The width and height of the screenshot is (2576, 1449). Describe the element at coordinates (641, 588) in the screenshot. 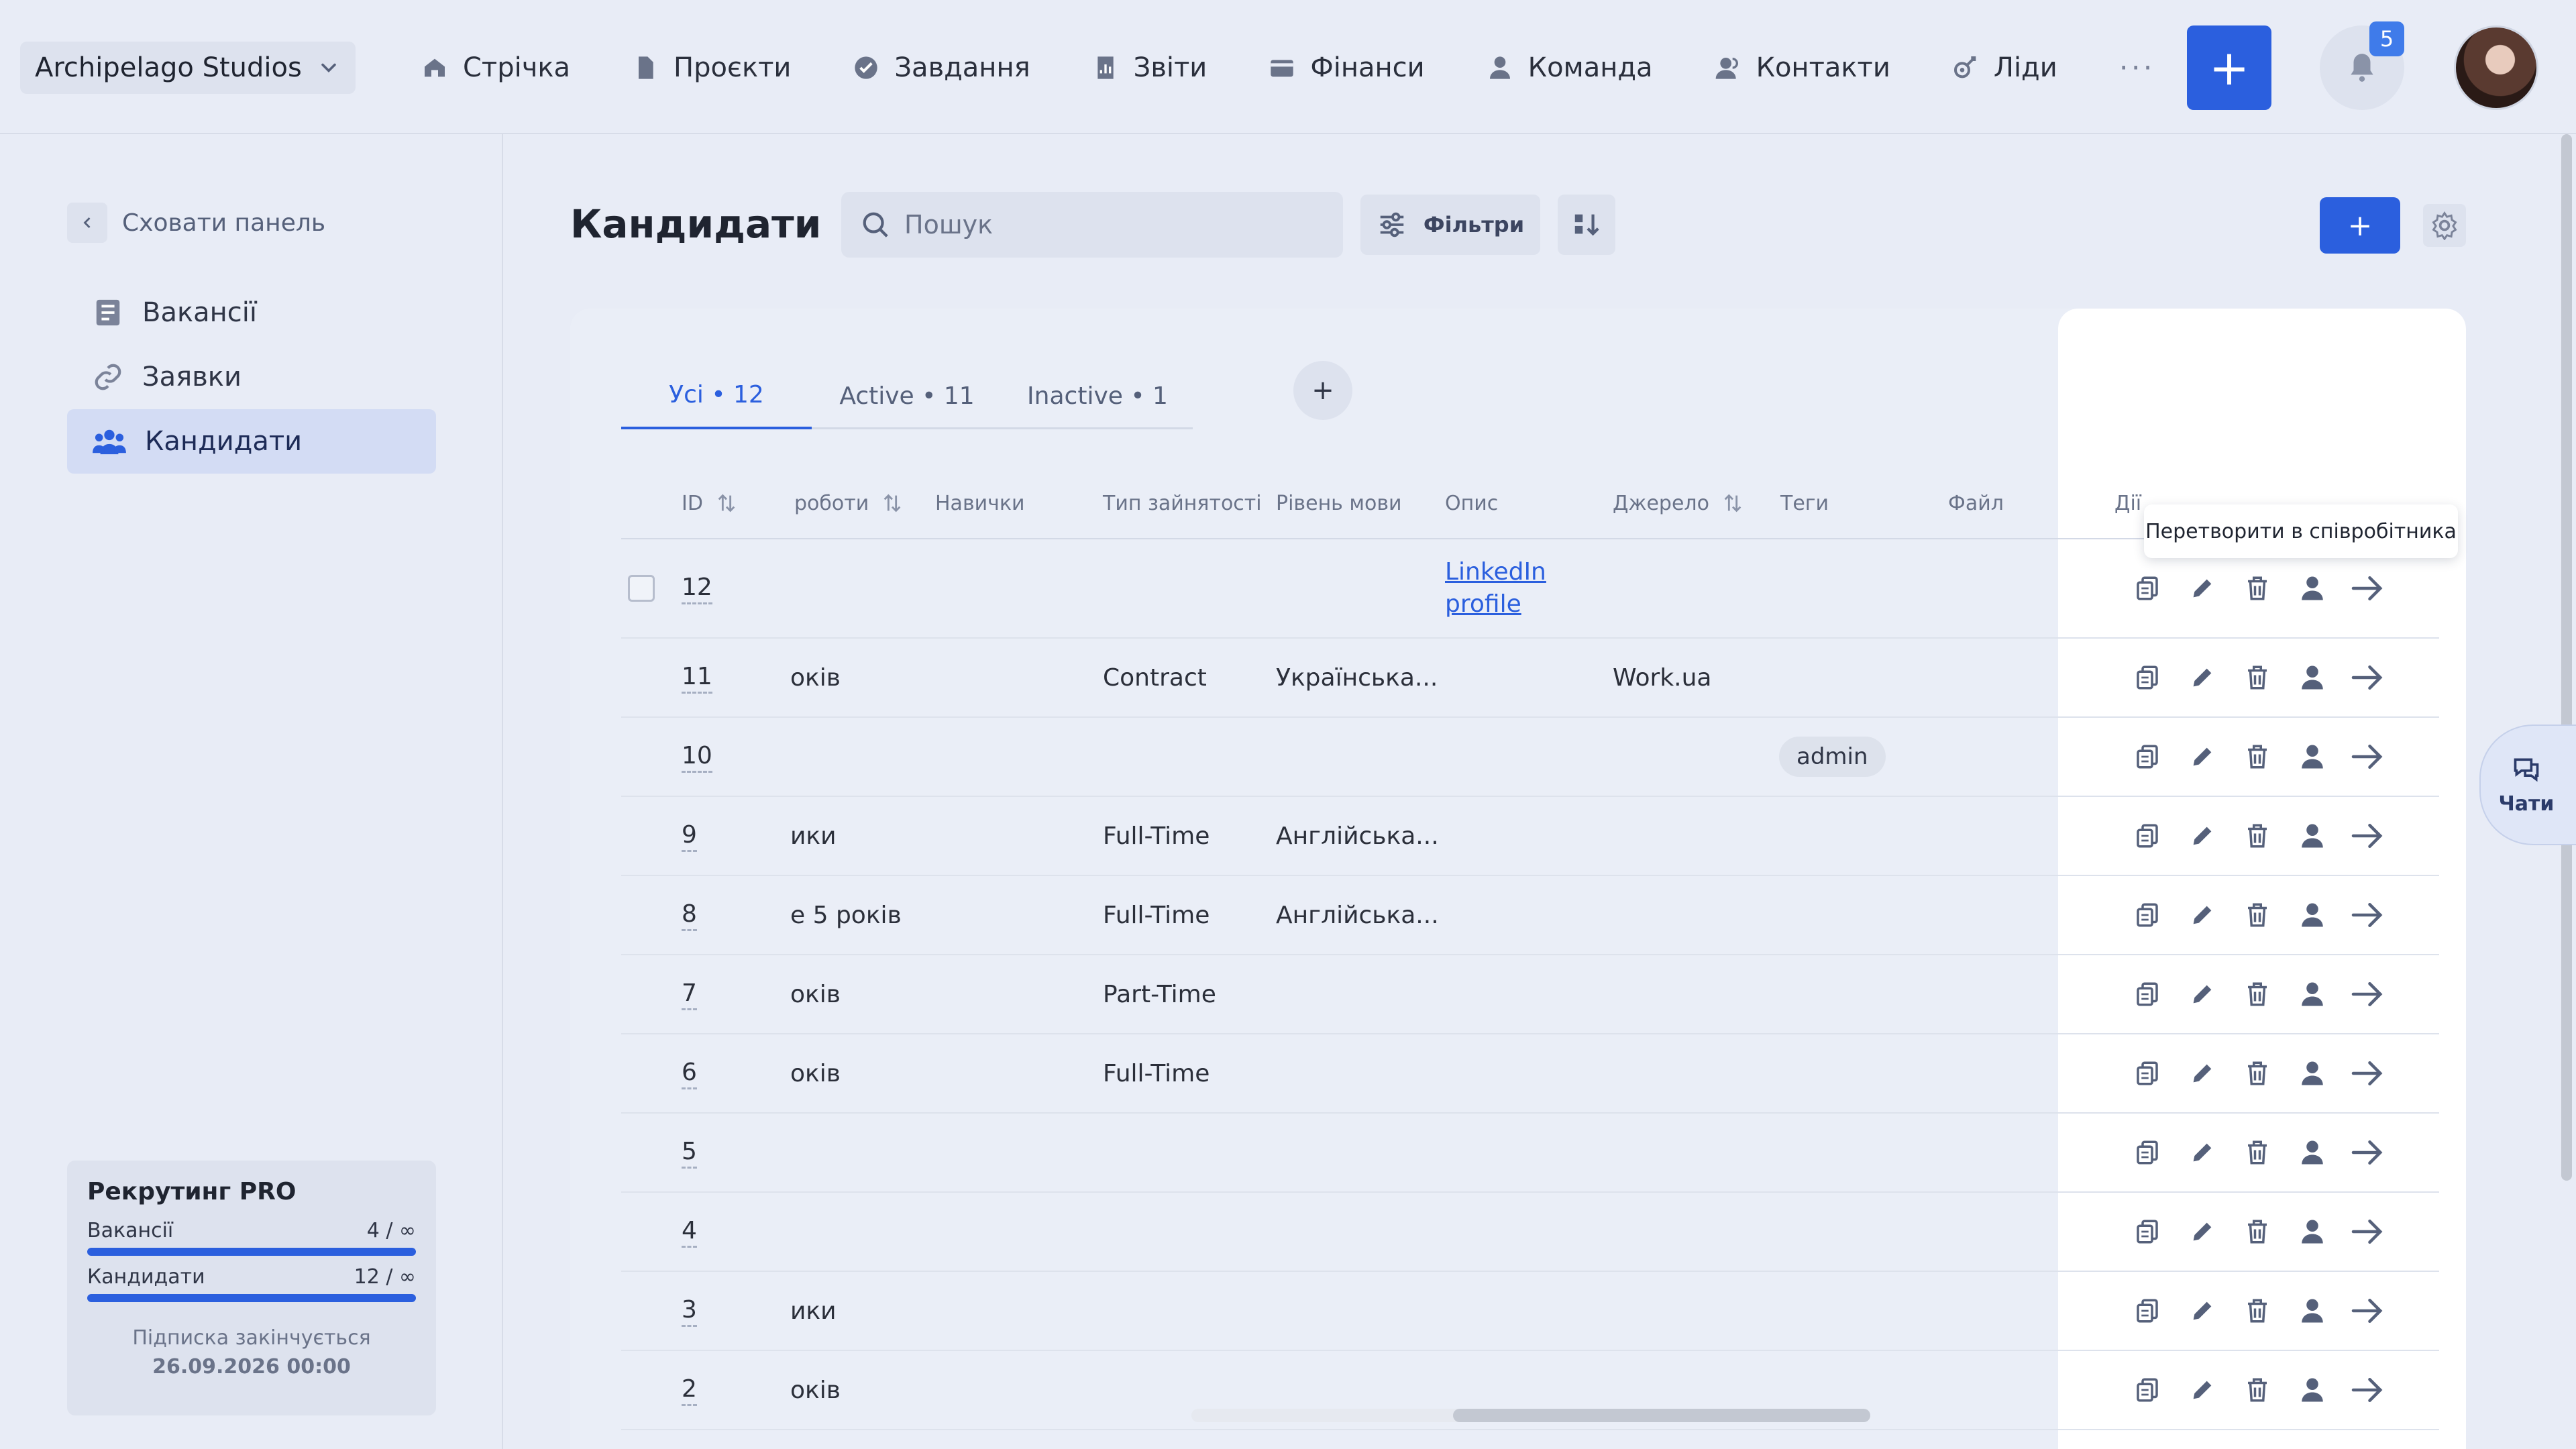

I see `row-checkbox` at that location.